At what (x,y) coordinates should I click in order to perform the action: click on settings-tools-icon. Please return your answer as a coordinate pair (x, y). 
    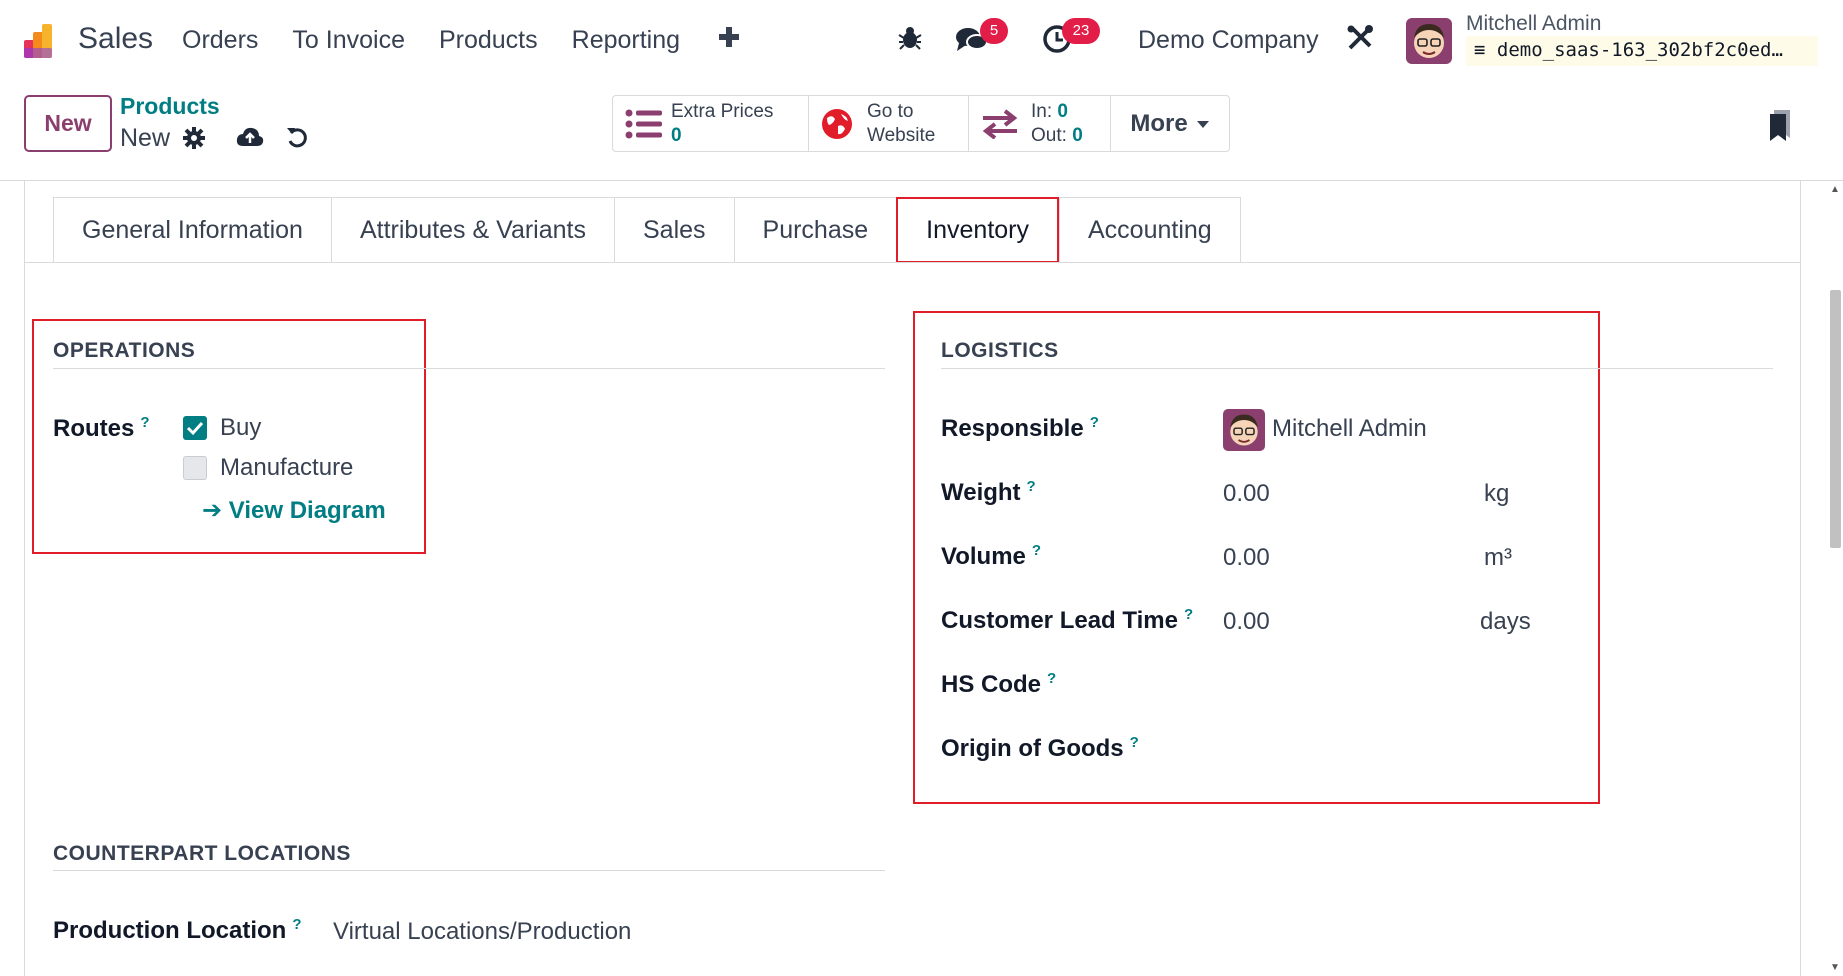
    Looking at the image, I should click on (1360, 38).